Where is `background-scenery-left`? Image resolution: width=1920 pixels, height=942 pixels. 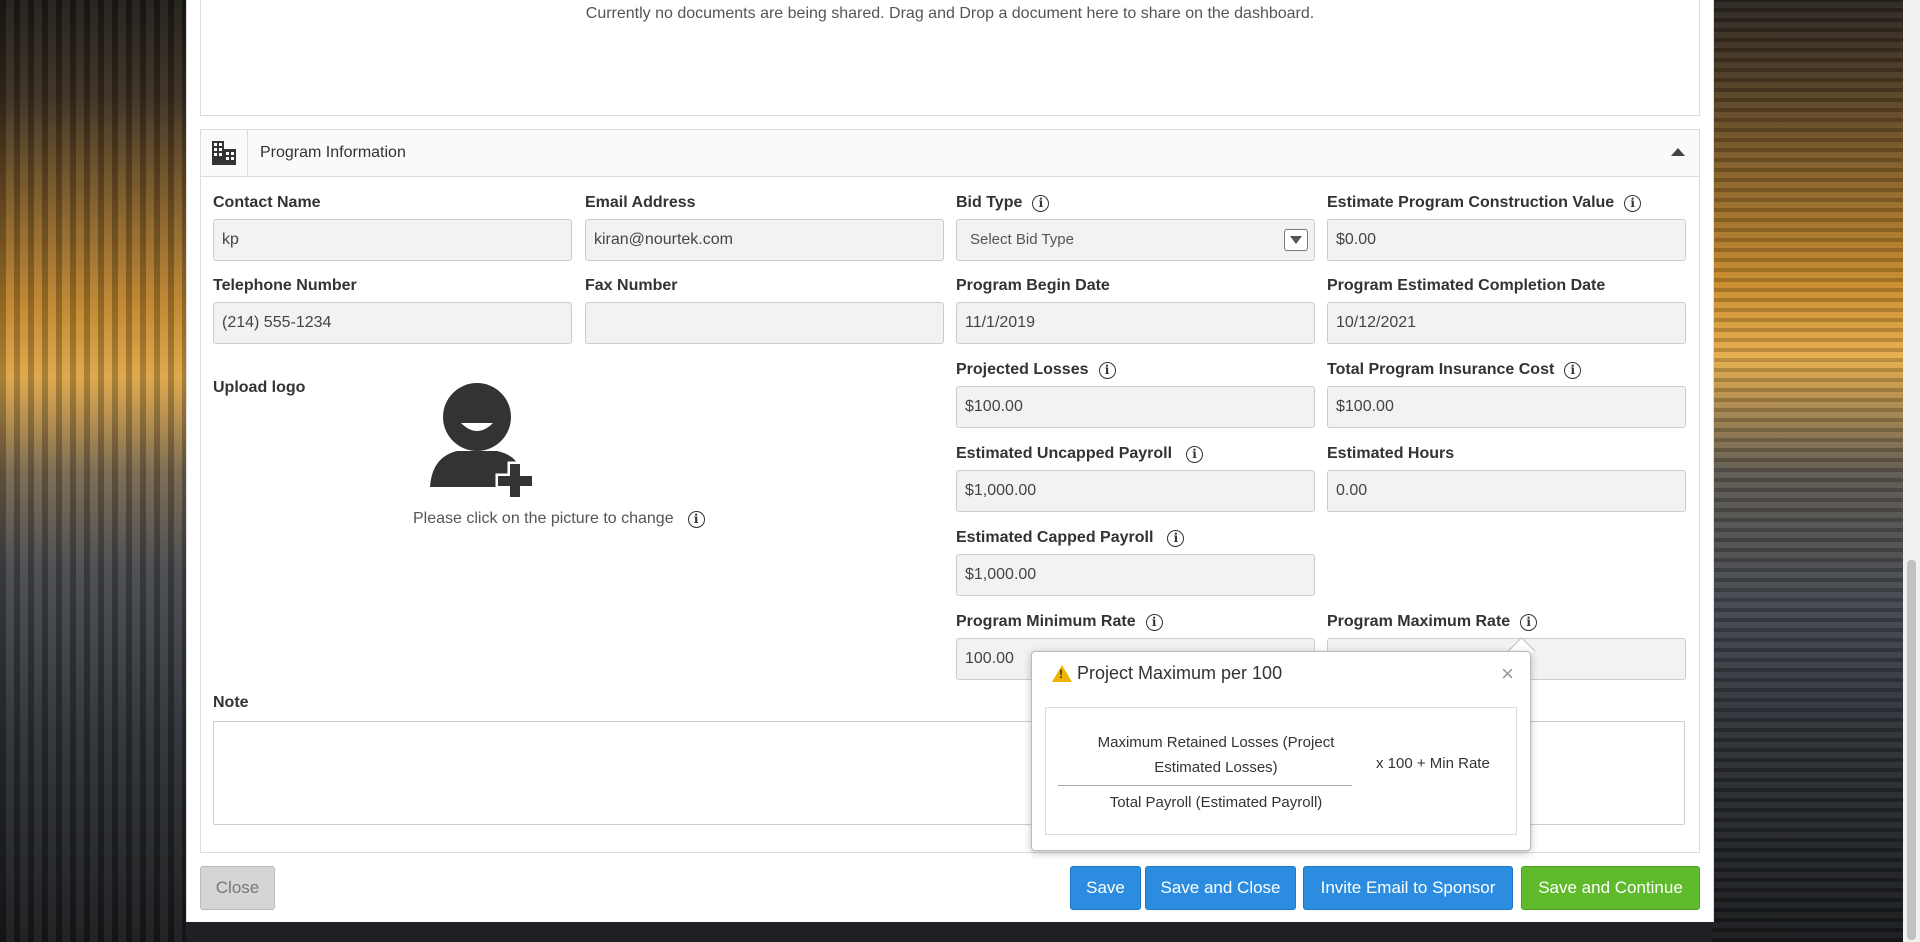 background-scenery-left is located at coordinates (93, 471).